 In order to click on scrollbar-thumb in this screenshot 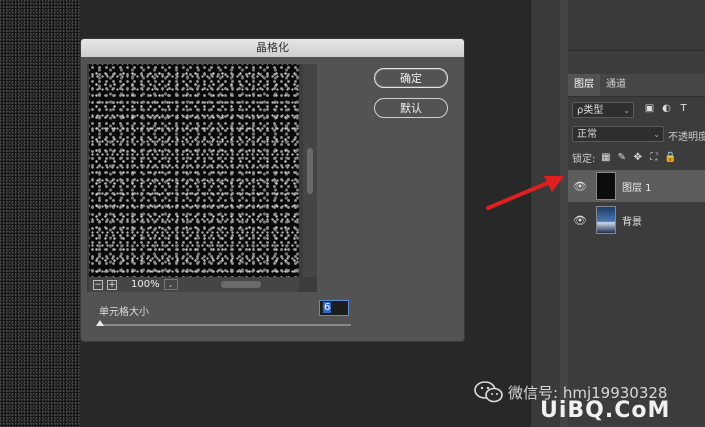, I will do `click(310, 171)`.